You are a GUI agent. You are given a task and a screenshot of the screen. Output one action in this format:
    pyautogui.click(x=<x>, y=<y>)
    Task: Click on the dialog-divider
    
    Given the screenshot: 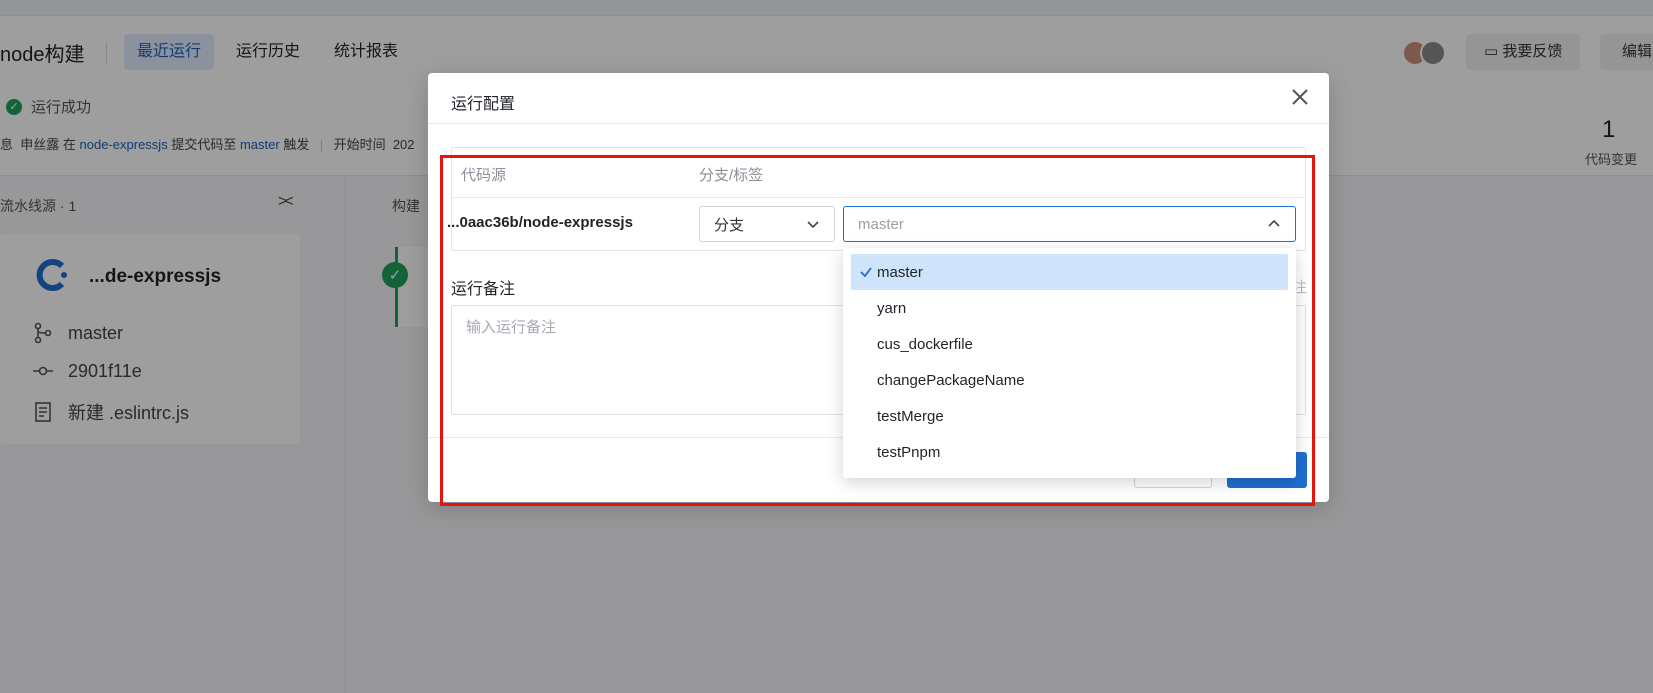 What is the action you would take?
    pyautogui.click(x=878, y=123)
    